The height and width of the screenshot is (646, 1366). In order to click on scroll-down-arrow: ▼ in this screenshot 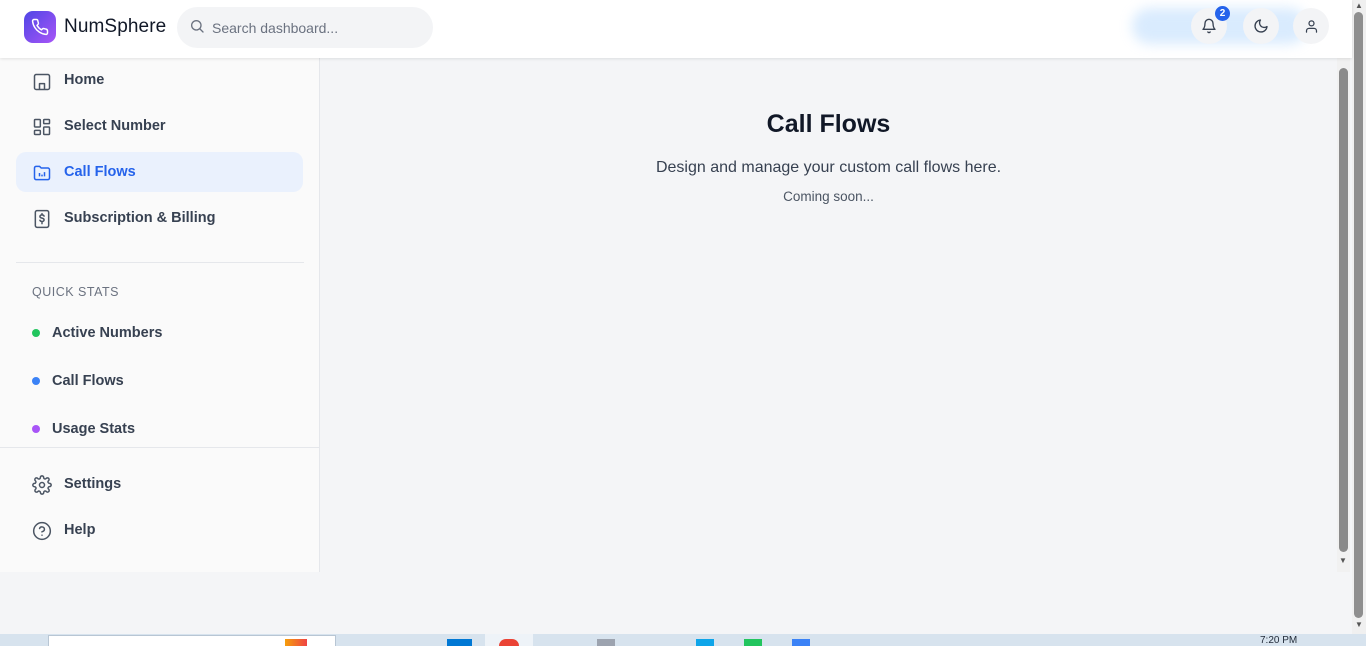, I will do `click(1343, 560)`.